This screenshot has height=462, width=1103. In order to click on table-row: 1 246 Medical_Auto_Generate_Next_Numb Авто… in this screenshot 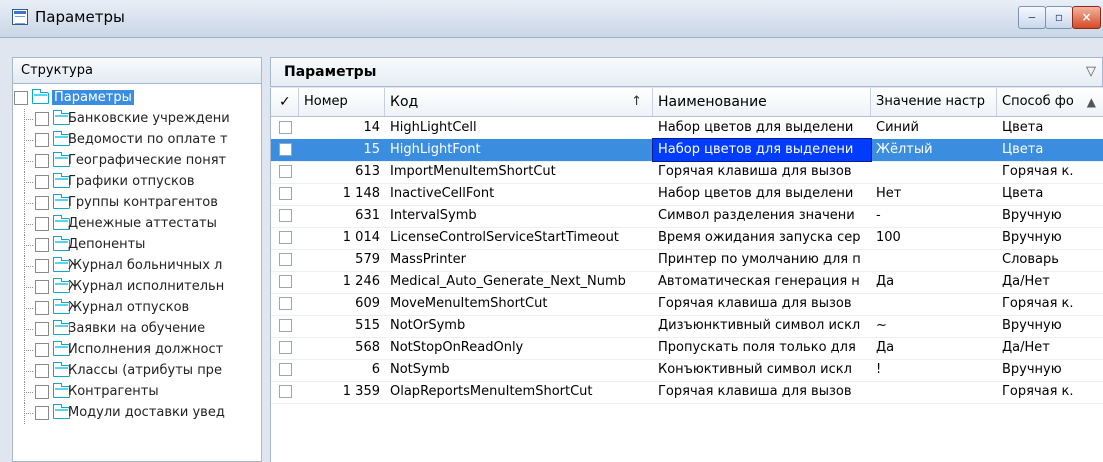, I will do `click(687, 282)`.